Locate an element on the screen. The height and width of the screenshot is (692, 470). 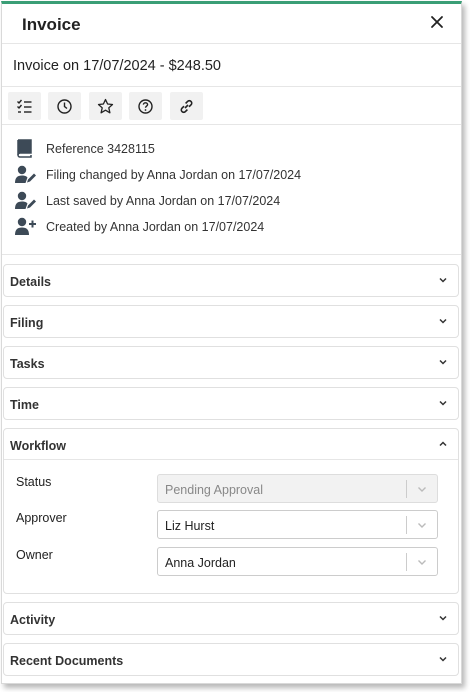
created-text: Created by Anna Jordan on 17/07/2024 is located at coordinates (155, 227).